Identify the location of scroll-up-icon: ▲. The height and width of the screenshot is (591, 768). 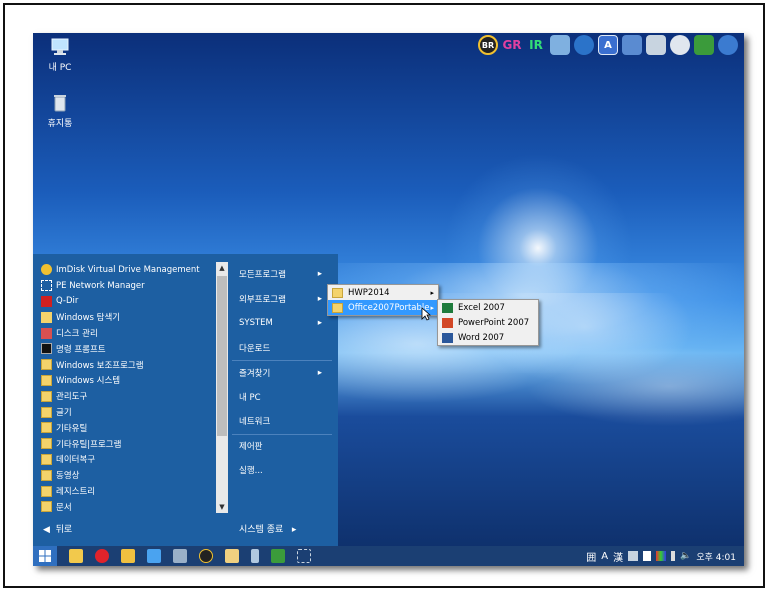
(222, 268).